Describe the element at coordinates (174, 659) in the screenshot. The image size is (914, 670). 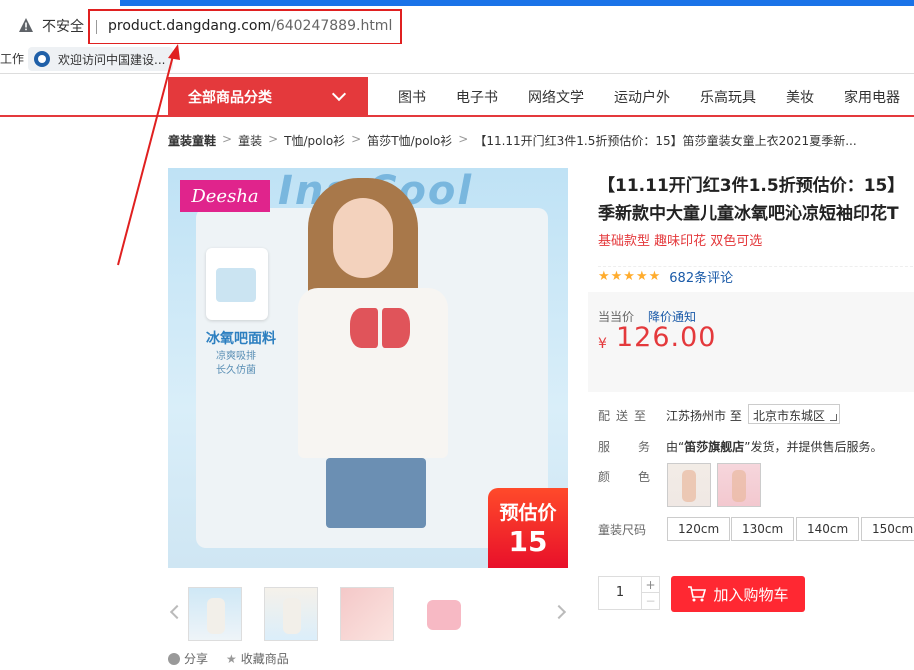
I see `share-icon` at that location.